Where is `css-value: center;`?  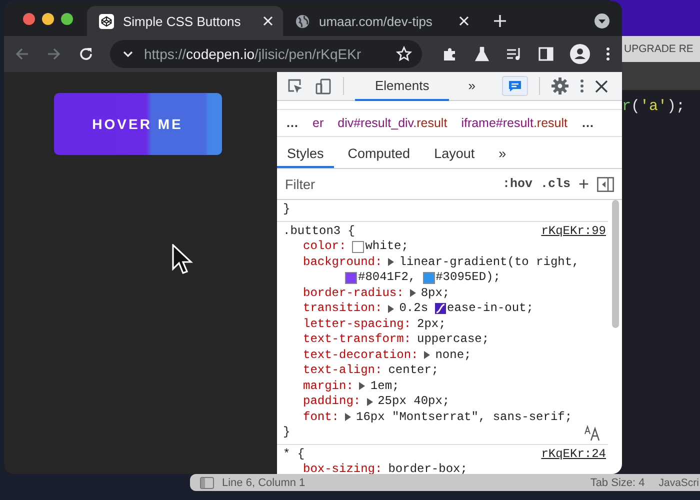 css-value: center; is located at coordinates (413, 370).